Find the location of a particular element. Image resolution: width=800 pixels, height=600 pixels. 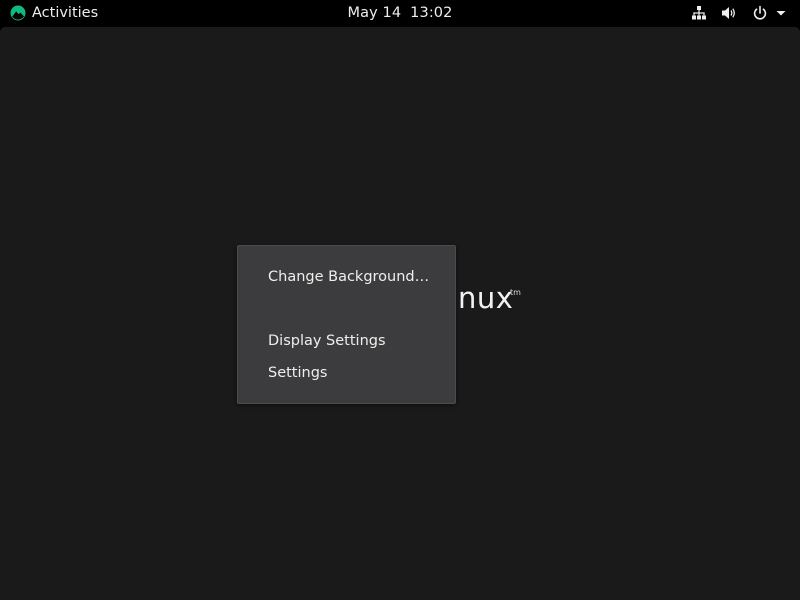

rocky-linux-wordmark: nux is located at coordinates (486, 298).